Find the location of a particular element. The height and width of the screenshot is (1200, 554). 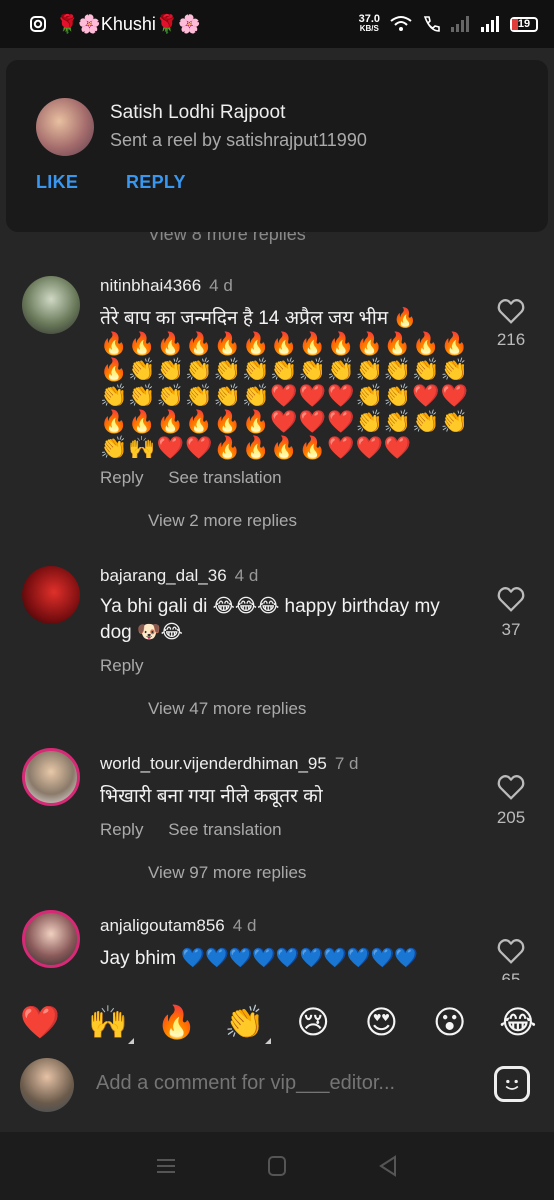

comment-text: Jay bhim 💙💙💙💙💙💙💙💙💙💙 is located at coordinates (259, 958).